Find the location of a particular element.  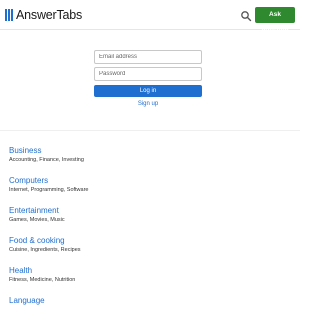

topic-item: Health Fitness, Medicine, Nutrition is located at coordinates (149, 281).